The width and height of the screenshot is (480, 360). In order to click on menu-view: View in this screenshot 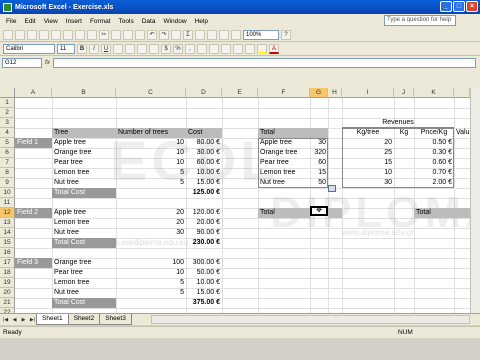, I will do `click(51, 21)`.